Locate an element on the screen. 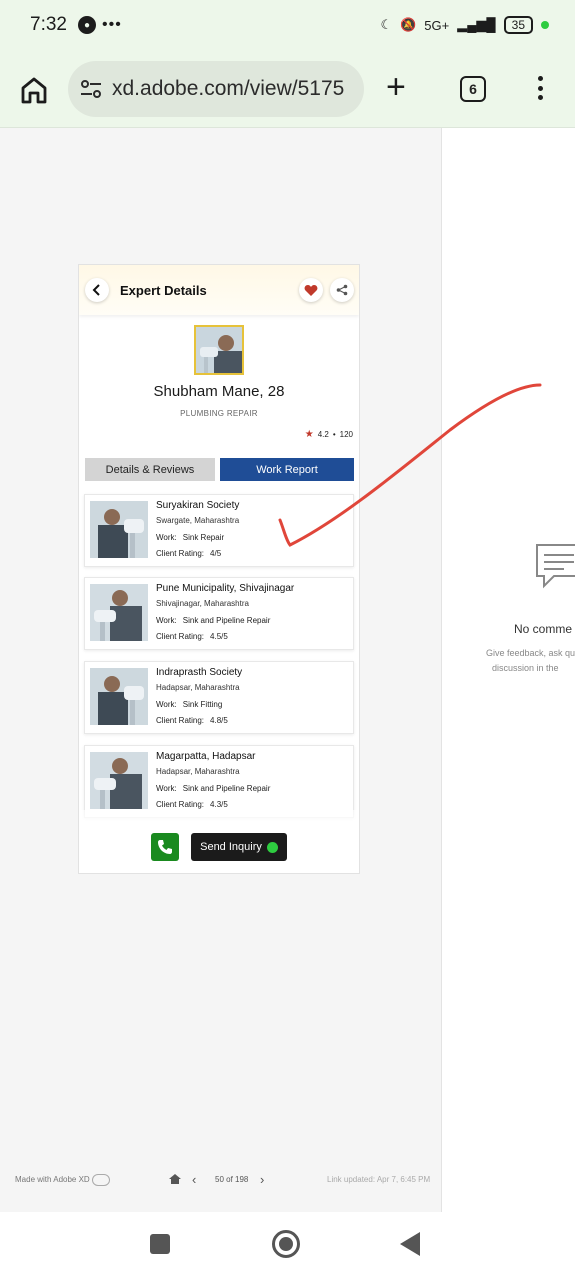 This screenshot has width=575, height=1280. page-counter: 50 of 198 is located at coordinates (232, 1179).